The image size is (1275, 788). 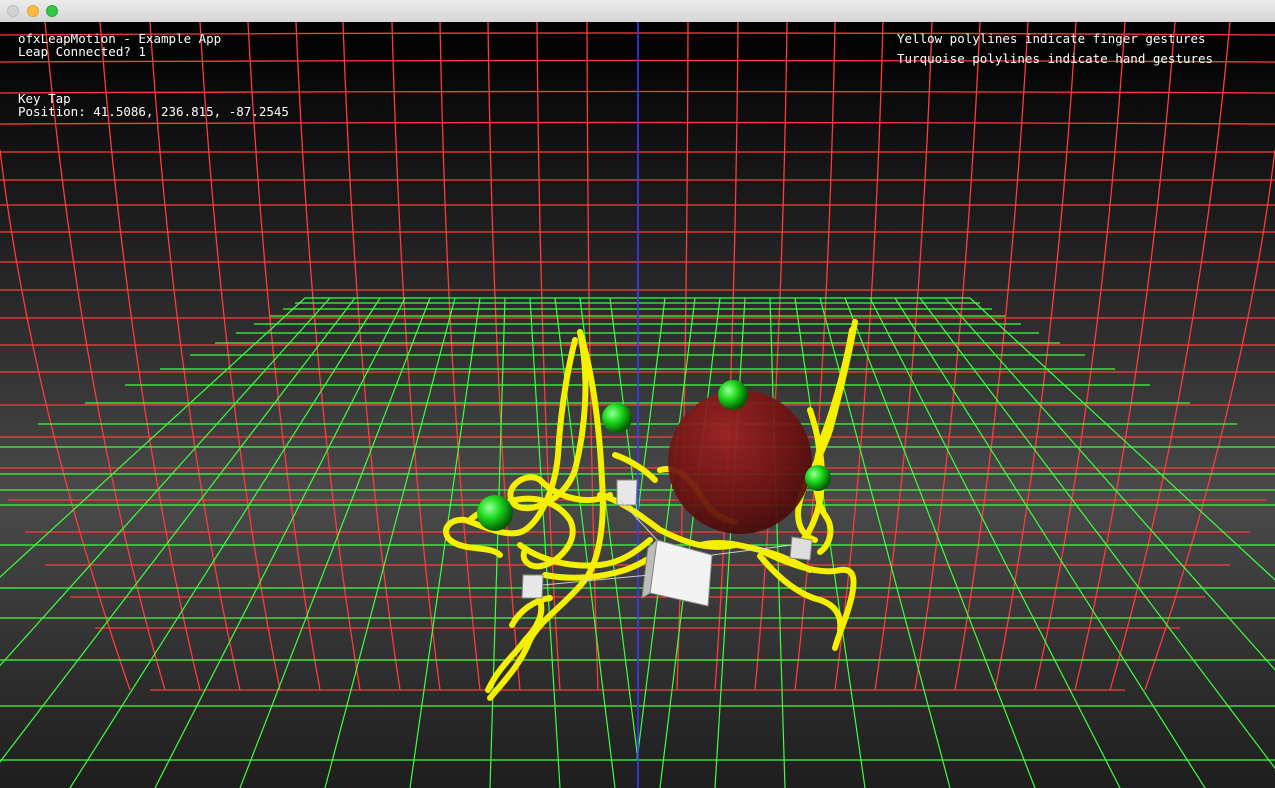 What do you see at coordinates (13, 11) in the screenshot?
I see `close-window-button` at bounding box center [13, 11].